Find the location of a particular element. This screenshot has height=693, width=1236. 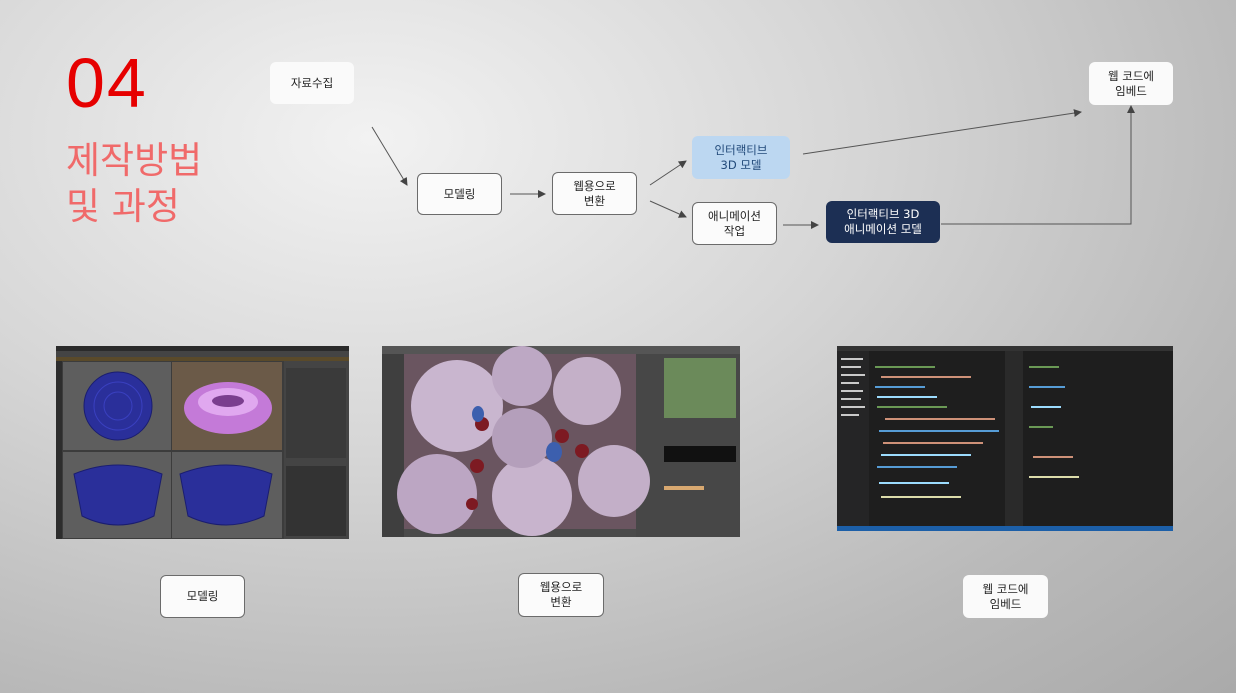

arrow-interactive-to-embed is located at coordinates (942, 132).